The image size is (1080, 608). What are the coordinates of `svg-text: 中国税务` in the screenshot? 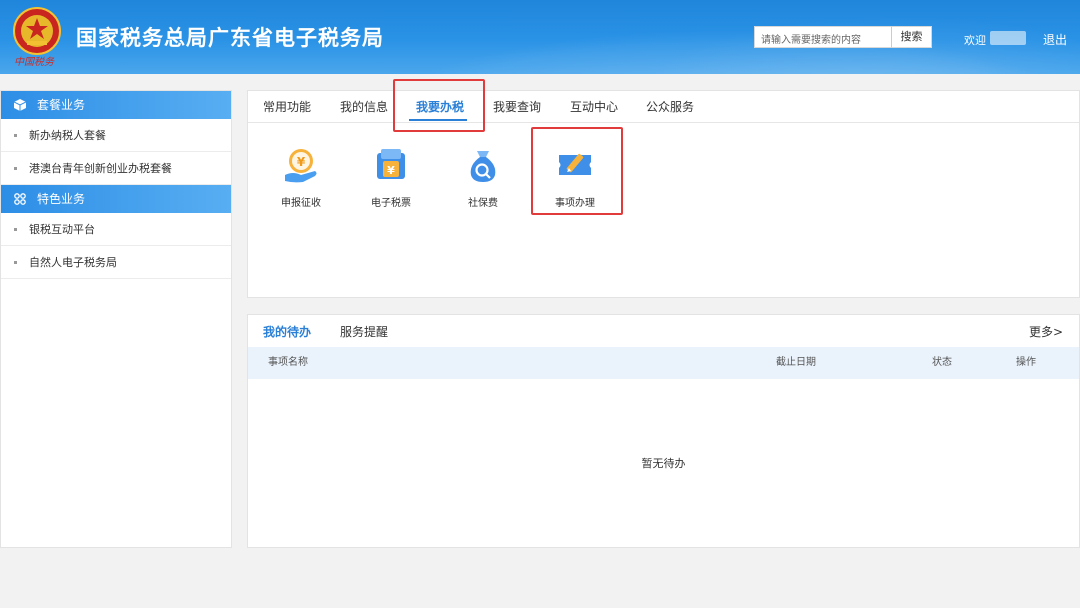 It's located at (34, 61).